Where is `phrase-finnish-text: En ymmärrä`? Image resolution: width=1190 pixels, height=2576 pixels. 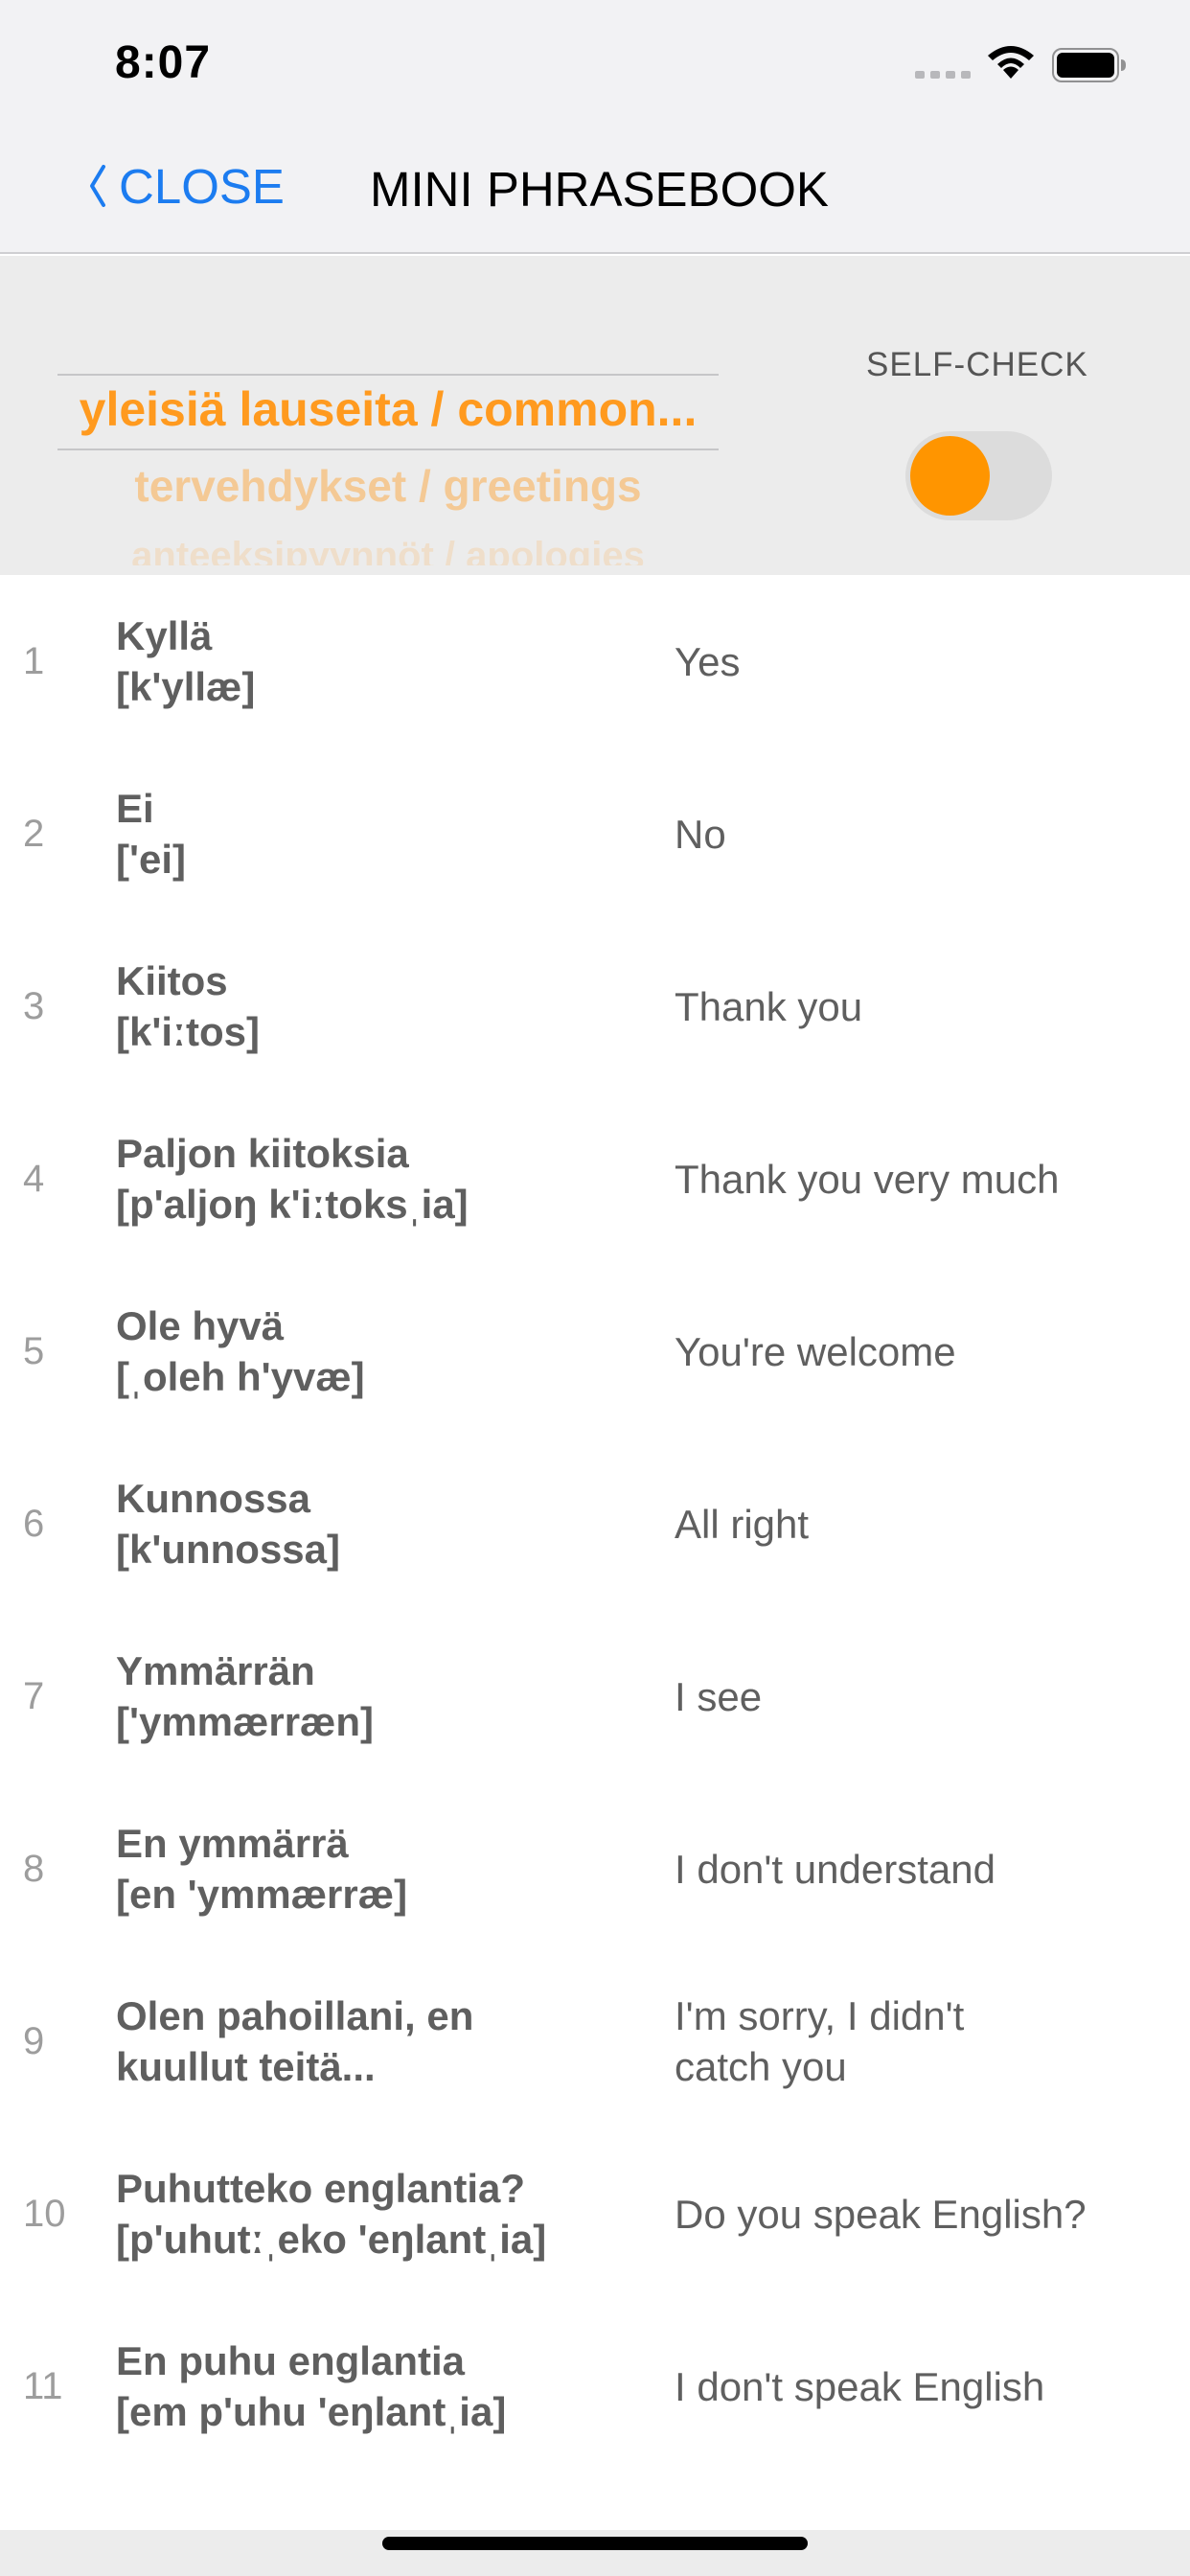 phrase-finnish-text: En ymmärrä is located at coordinates (233, 1843).